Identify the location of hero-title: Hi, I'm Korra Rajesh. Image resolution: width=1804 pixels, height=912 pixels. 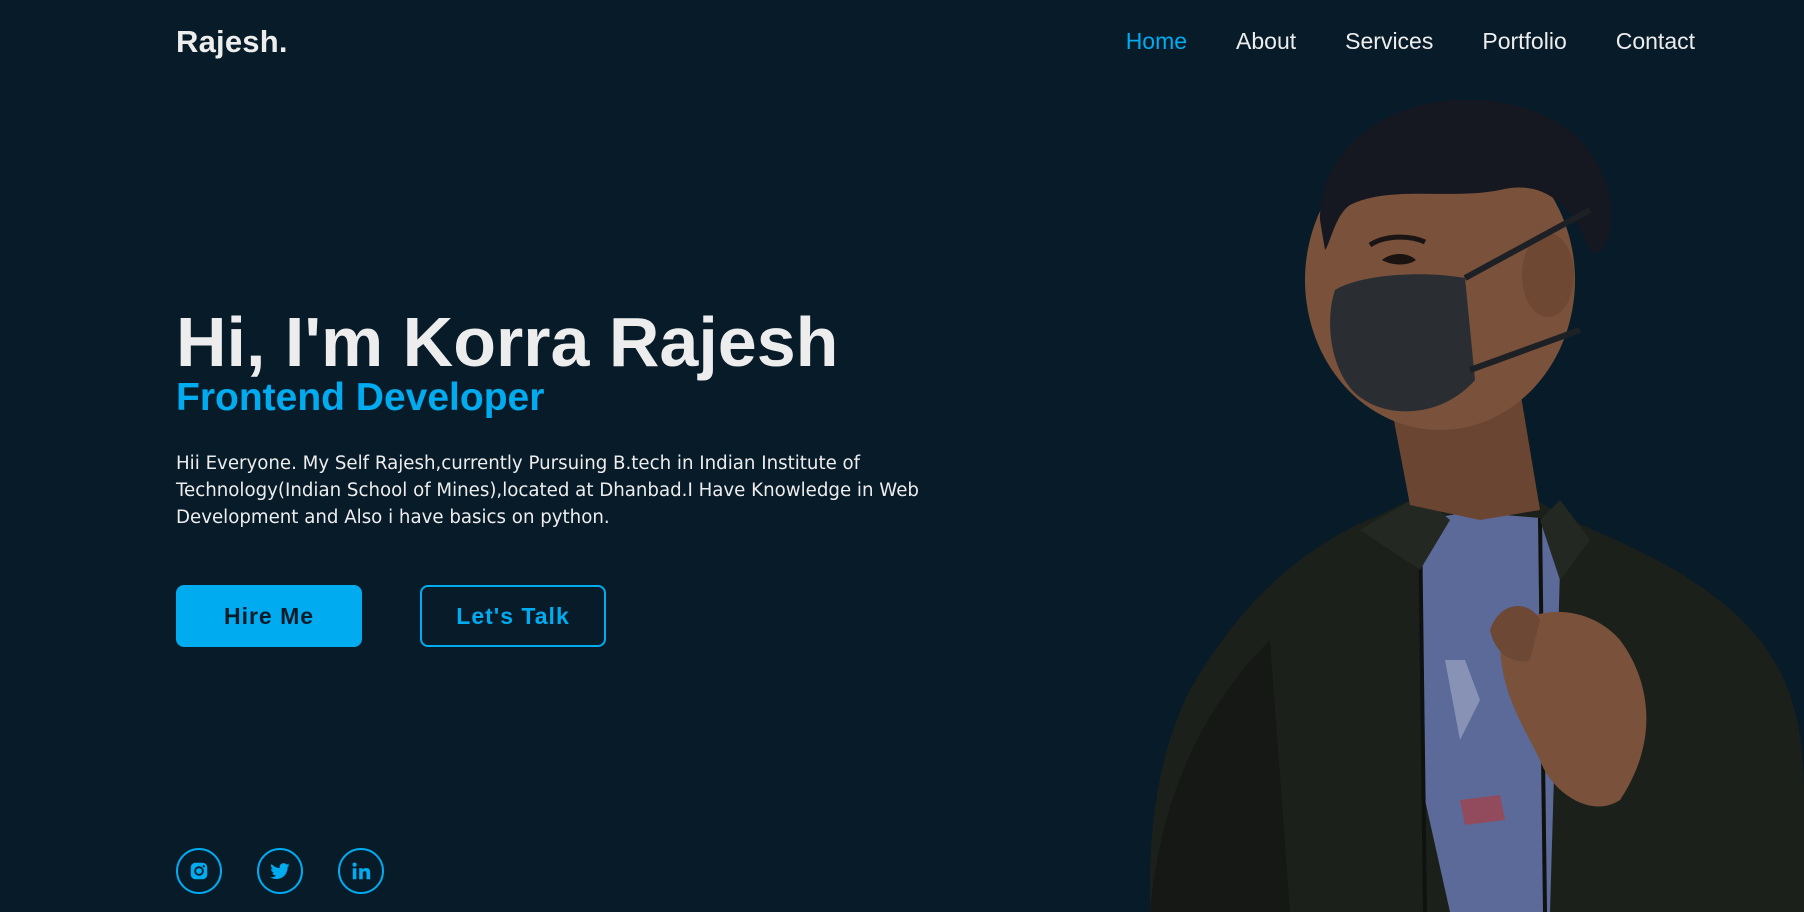
(507, 342).